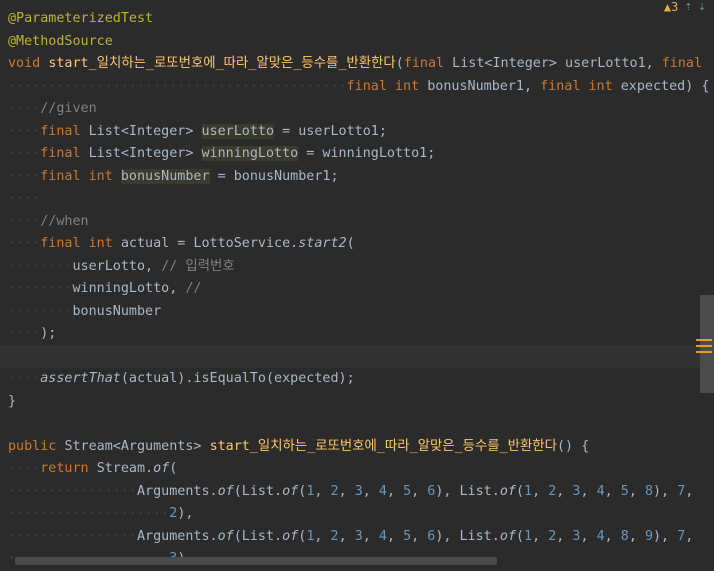  What do you see at coordinates (117, 266) in the screenshot?
I see `code-token: userLotto,` at bounding box center [117, 266].